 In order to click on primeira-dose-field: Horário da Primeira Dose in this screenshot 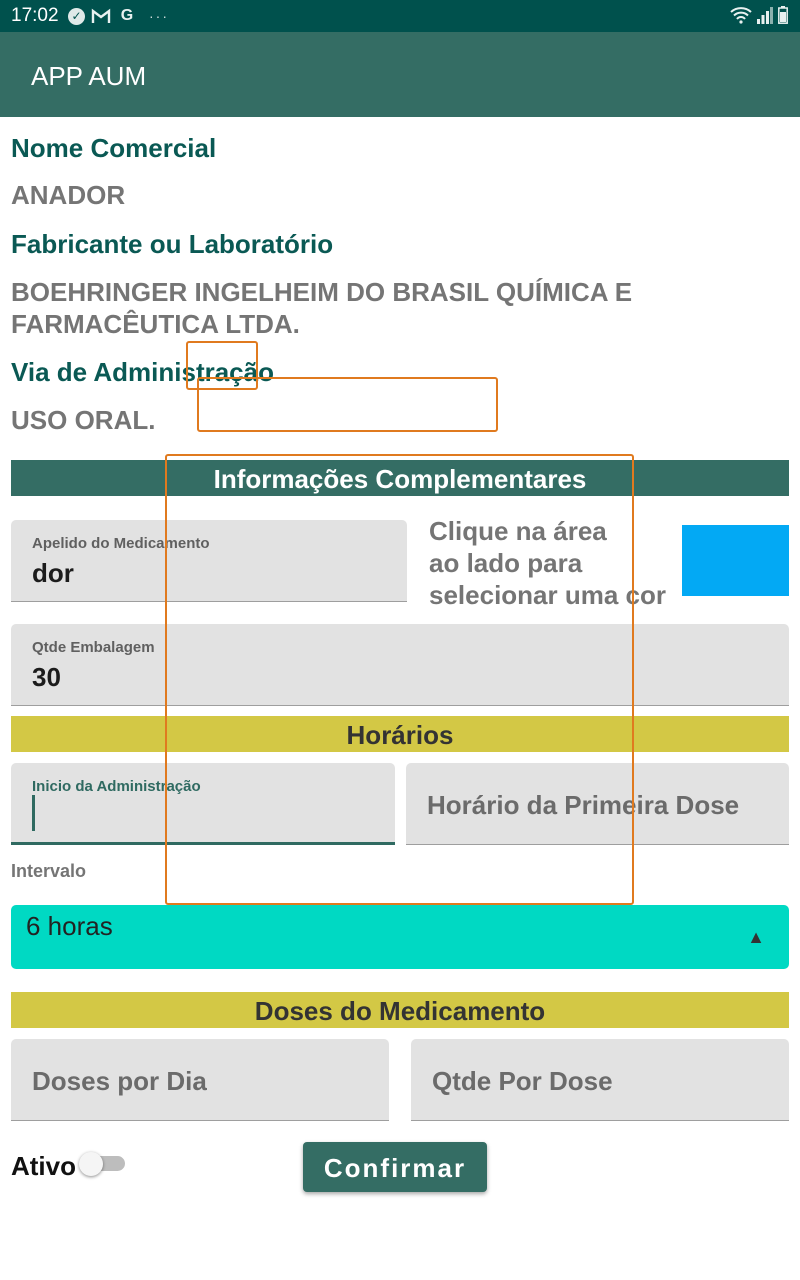, I will do `click(597, 804)`.